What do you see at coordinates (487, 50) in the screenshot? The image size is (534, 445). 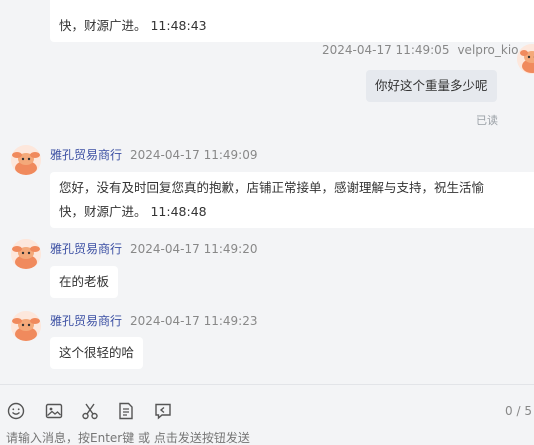 I see `message-sender: velpro_kio` at bounding box center [487, 50].